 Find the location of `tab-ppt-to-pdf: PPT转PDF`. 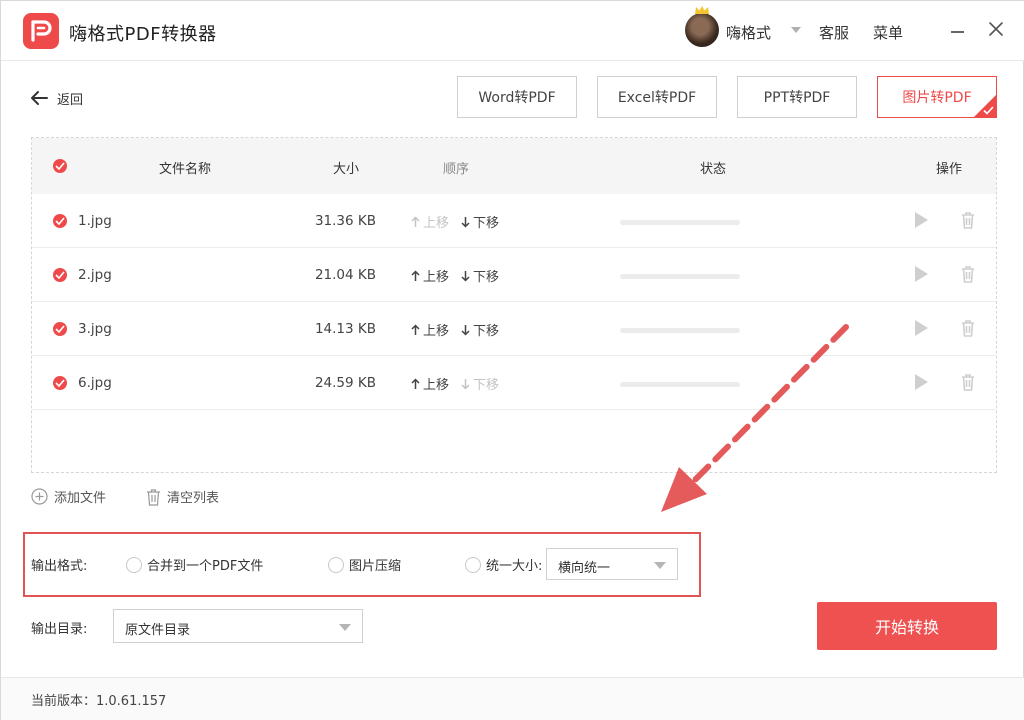

tab-ppt-to-pdf: PPT转PDF is located at coordinates (797, 97).